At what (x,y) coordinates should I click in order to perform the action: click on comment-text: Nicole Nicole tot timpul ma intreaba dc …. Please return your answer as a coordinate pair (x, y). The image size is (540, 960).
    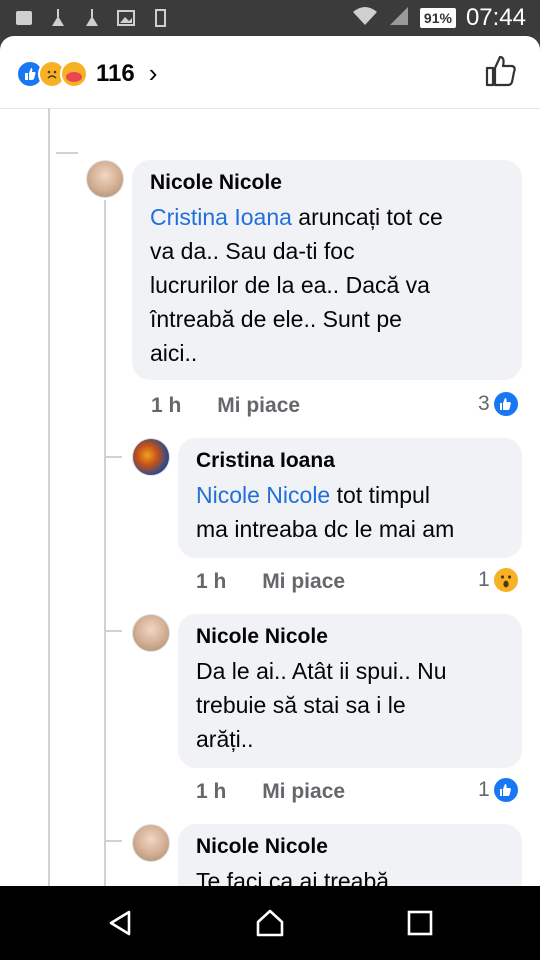
    Looking at the image, I should click on (325, 512).